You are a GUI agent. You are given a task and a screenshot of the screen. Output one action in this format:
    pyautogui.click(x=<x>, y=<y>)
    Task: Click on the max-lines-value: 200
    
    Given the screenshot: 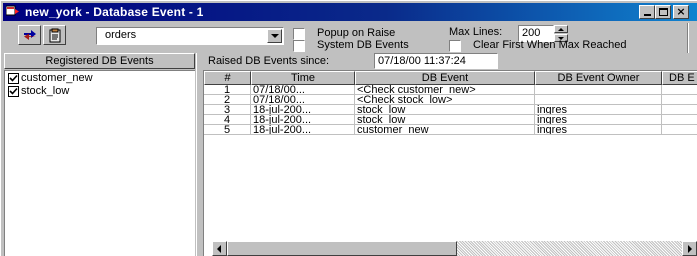 What is the action you would take?
    pyautogui.click(x=531, y=33)
    